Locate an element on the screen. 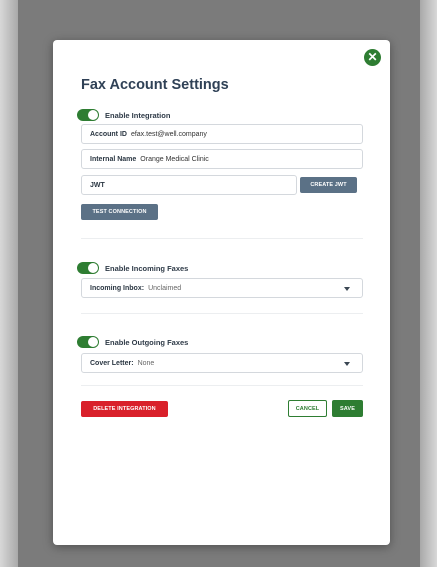 The image size is (437, 567). cover-letter-value: None is located at coordinates (146, 363).